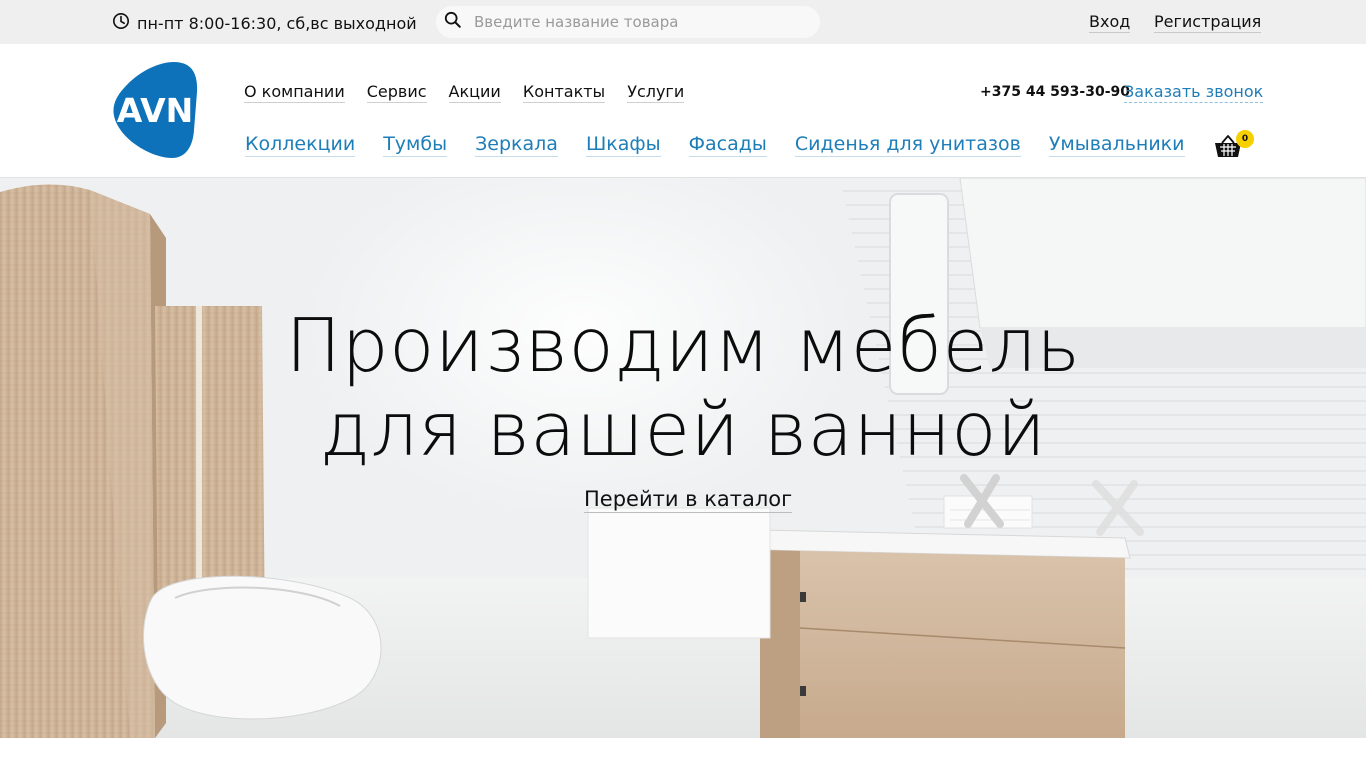 The height and width of the screenshot is (768, 1366). Describe the element at coordinates (516, 145) in the screenshot. I see `category-mirrors: Зеркала` at that location.